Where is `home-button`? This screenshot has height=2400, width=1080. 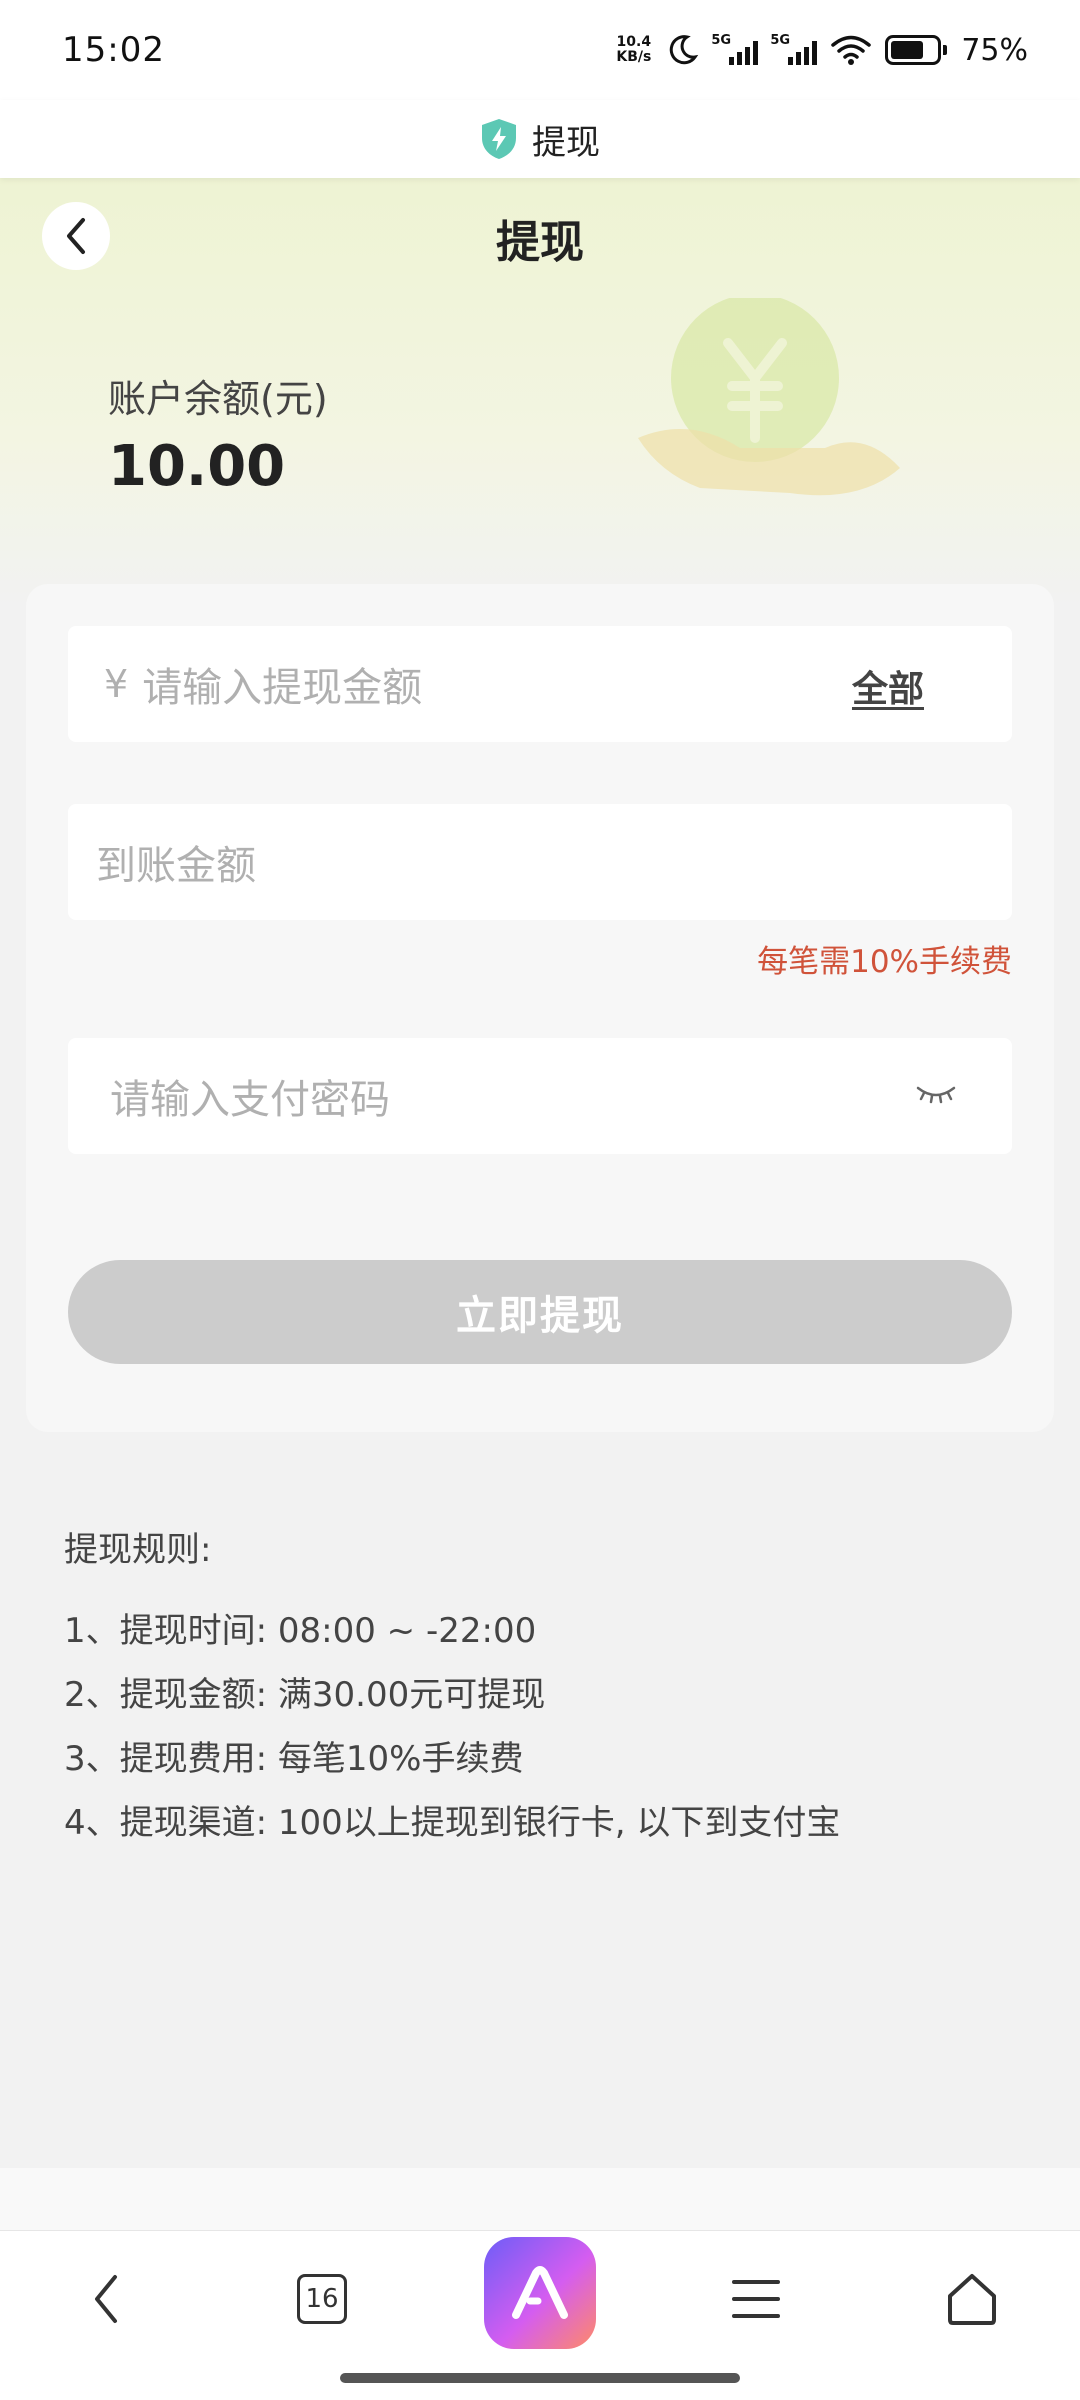
home-button is located at coordinates (972, 2299).